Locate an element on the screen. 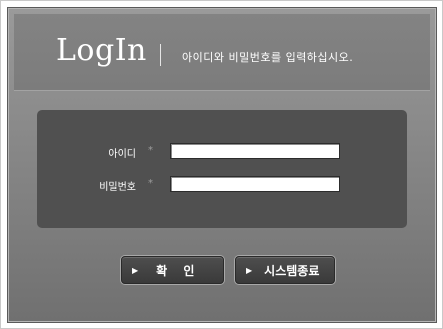  exit-system-button: ▶ 시스템종료 is located at coordinates (285, 270).